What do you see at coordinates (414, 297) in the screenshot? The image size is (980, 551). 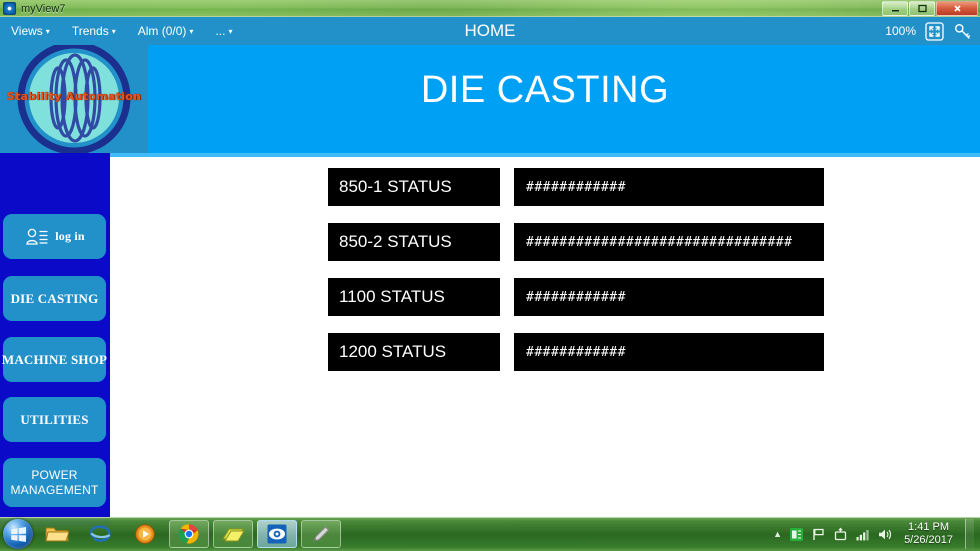 I see `status-label-1100: 1100 STATUS` at bounding box center [414, 297].